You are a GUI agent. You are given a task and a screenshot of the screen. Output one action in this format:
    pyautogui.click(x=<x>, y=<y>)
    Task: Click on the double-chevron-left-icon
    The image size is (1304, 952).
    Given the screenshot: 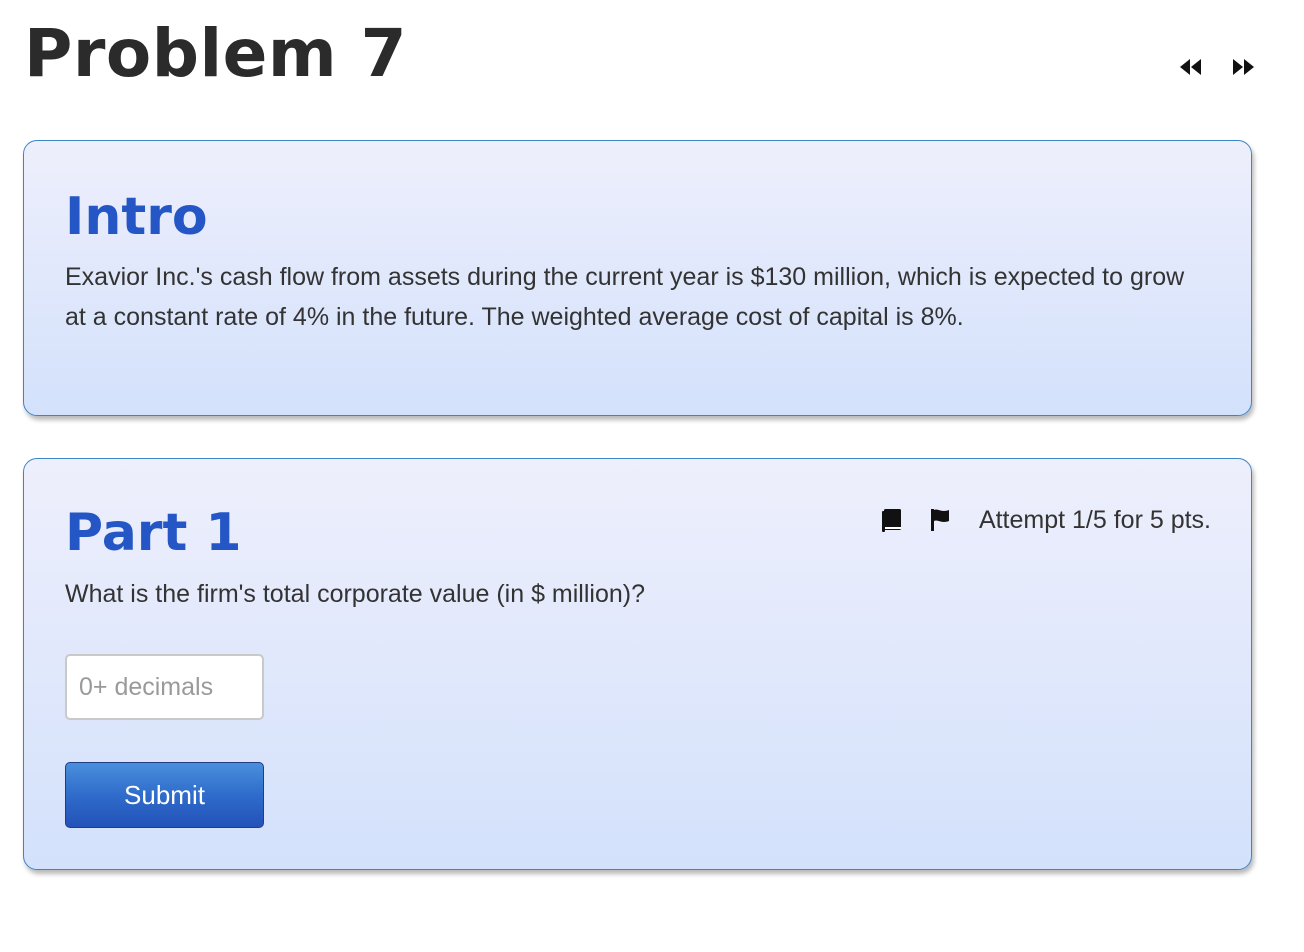 What is the action you would take?
    pyautogui.click(x=1190, y=67)
    